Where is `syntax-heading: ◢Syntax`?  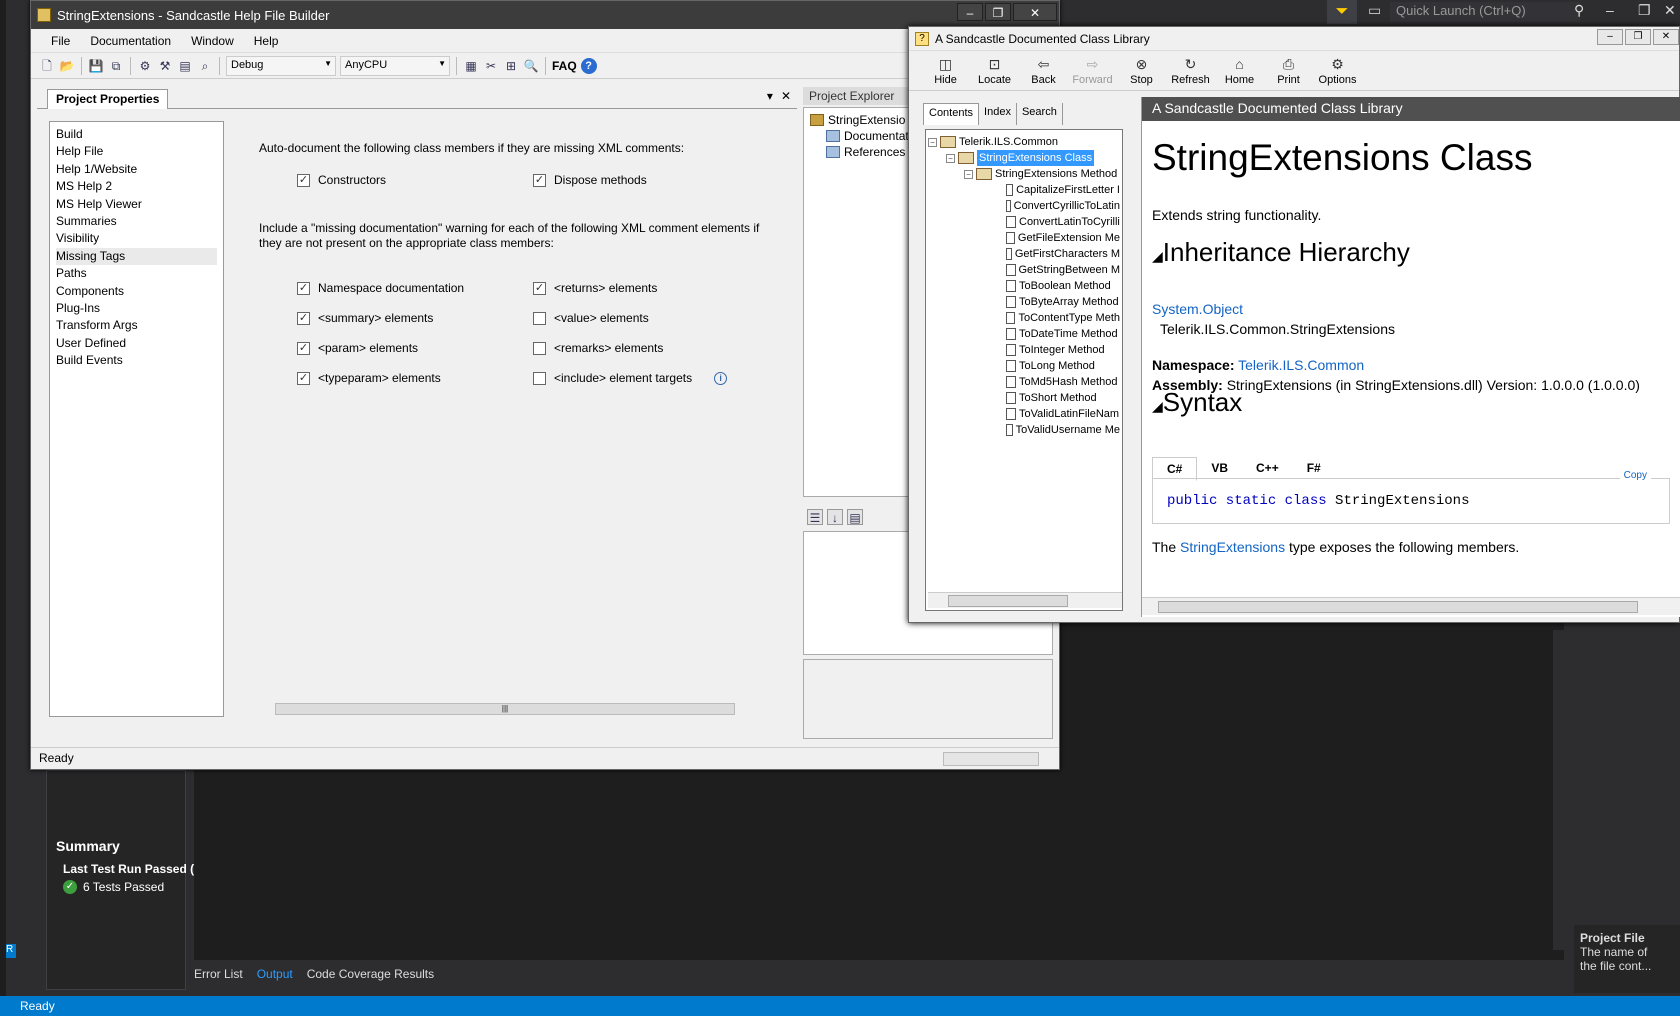 syntax-heading: ◢Syntax is located at coordinates (1197, 402).